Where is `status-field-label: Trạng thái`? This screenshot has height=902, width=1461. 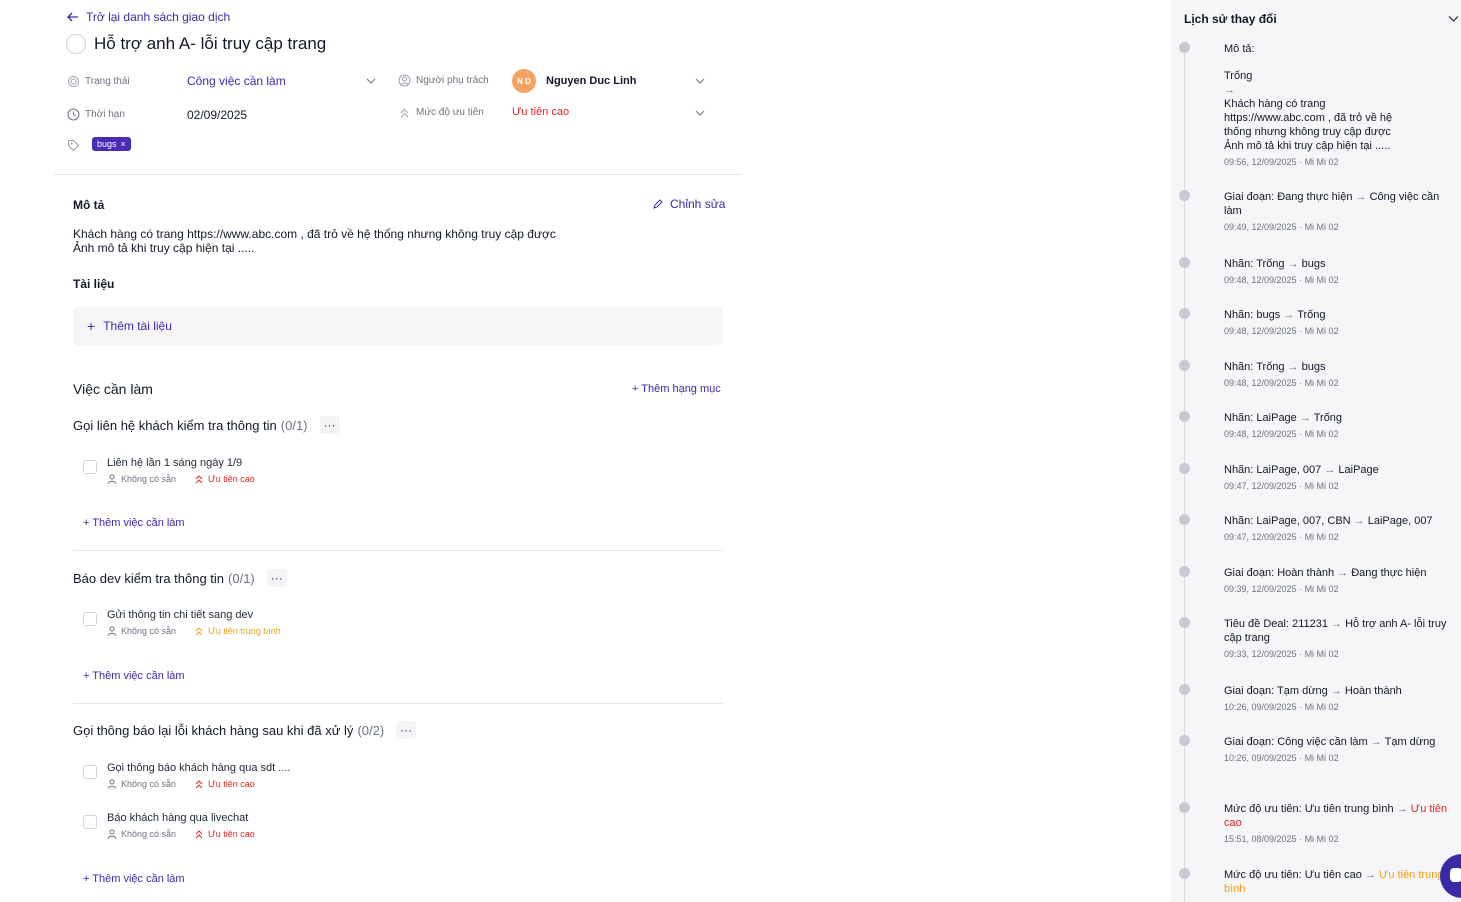
status-field-label: Trạng thái is located at coordinates (98, 81).